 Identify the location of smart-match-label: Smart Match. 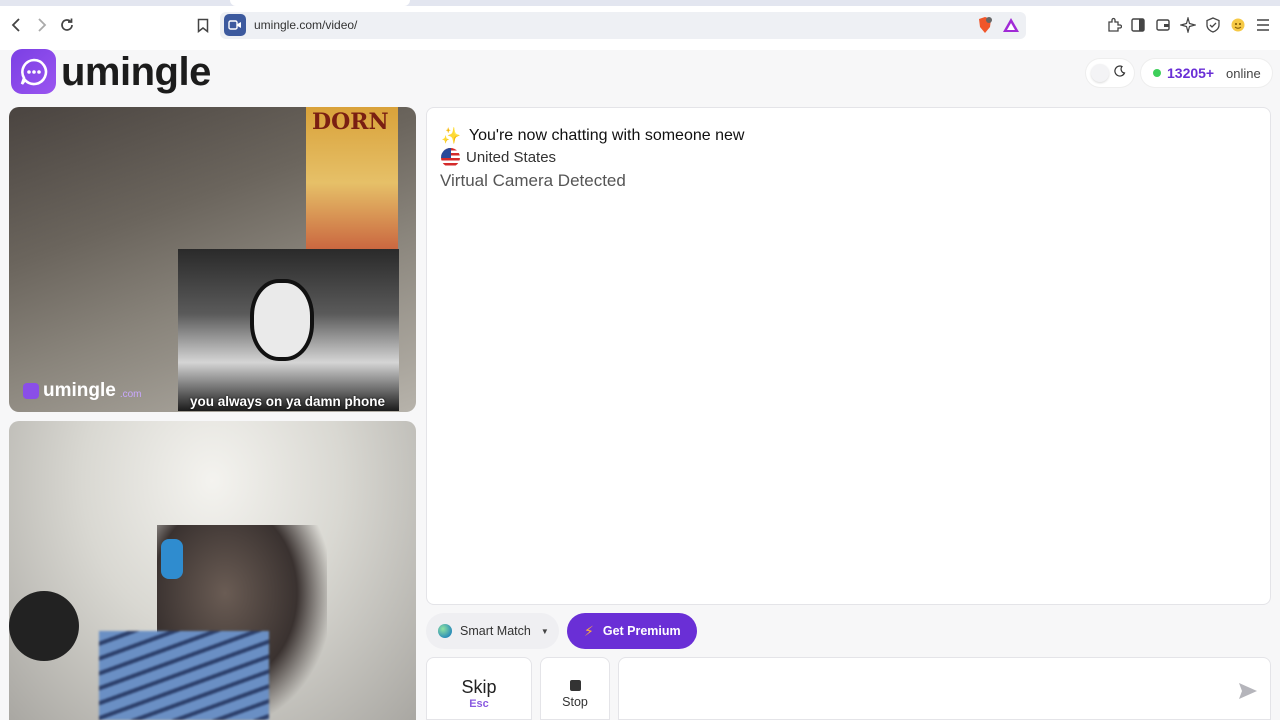
(495, 631).